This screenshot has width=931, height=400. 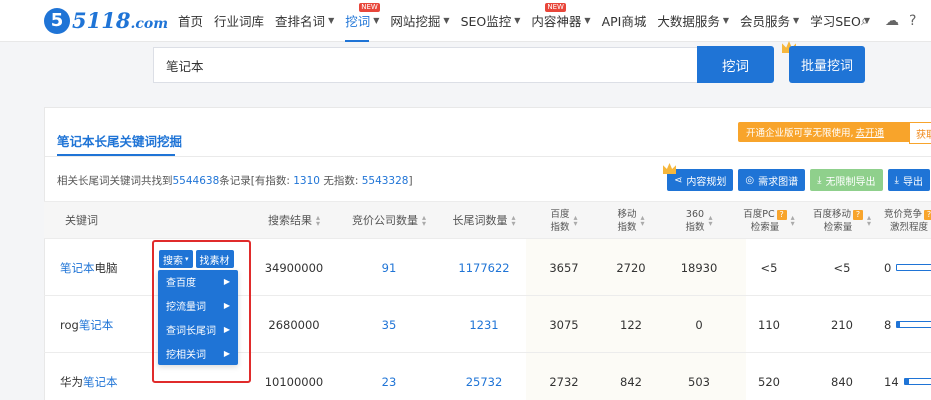 What do you see at coordinates (842, 324) in the screenshot?
I see `mob-cell: 210` at bounding box center [842, 324].